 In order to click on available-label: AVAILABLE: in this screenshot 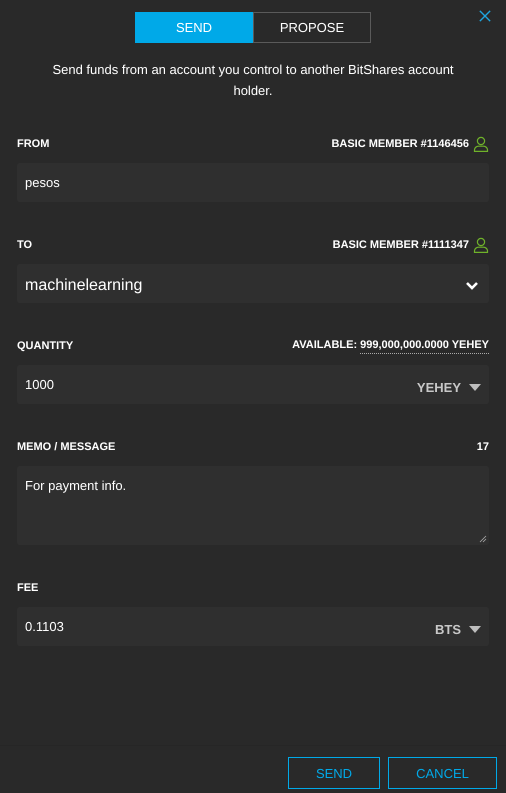, I will do `click(325, 345)`.